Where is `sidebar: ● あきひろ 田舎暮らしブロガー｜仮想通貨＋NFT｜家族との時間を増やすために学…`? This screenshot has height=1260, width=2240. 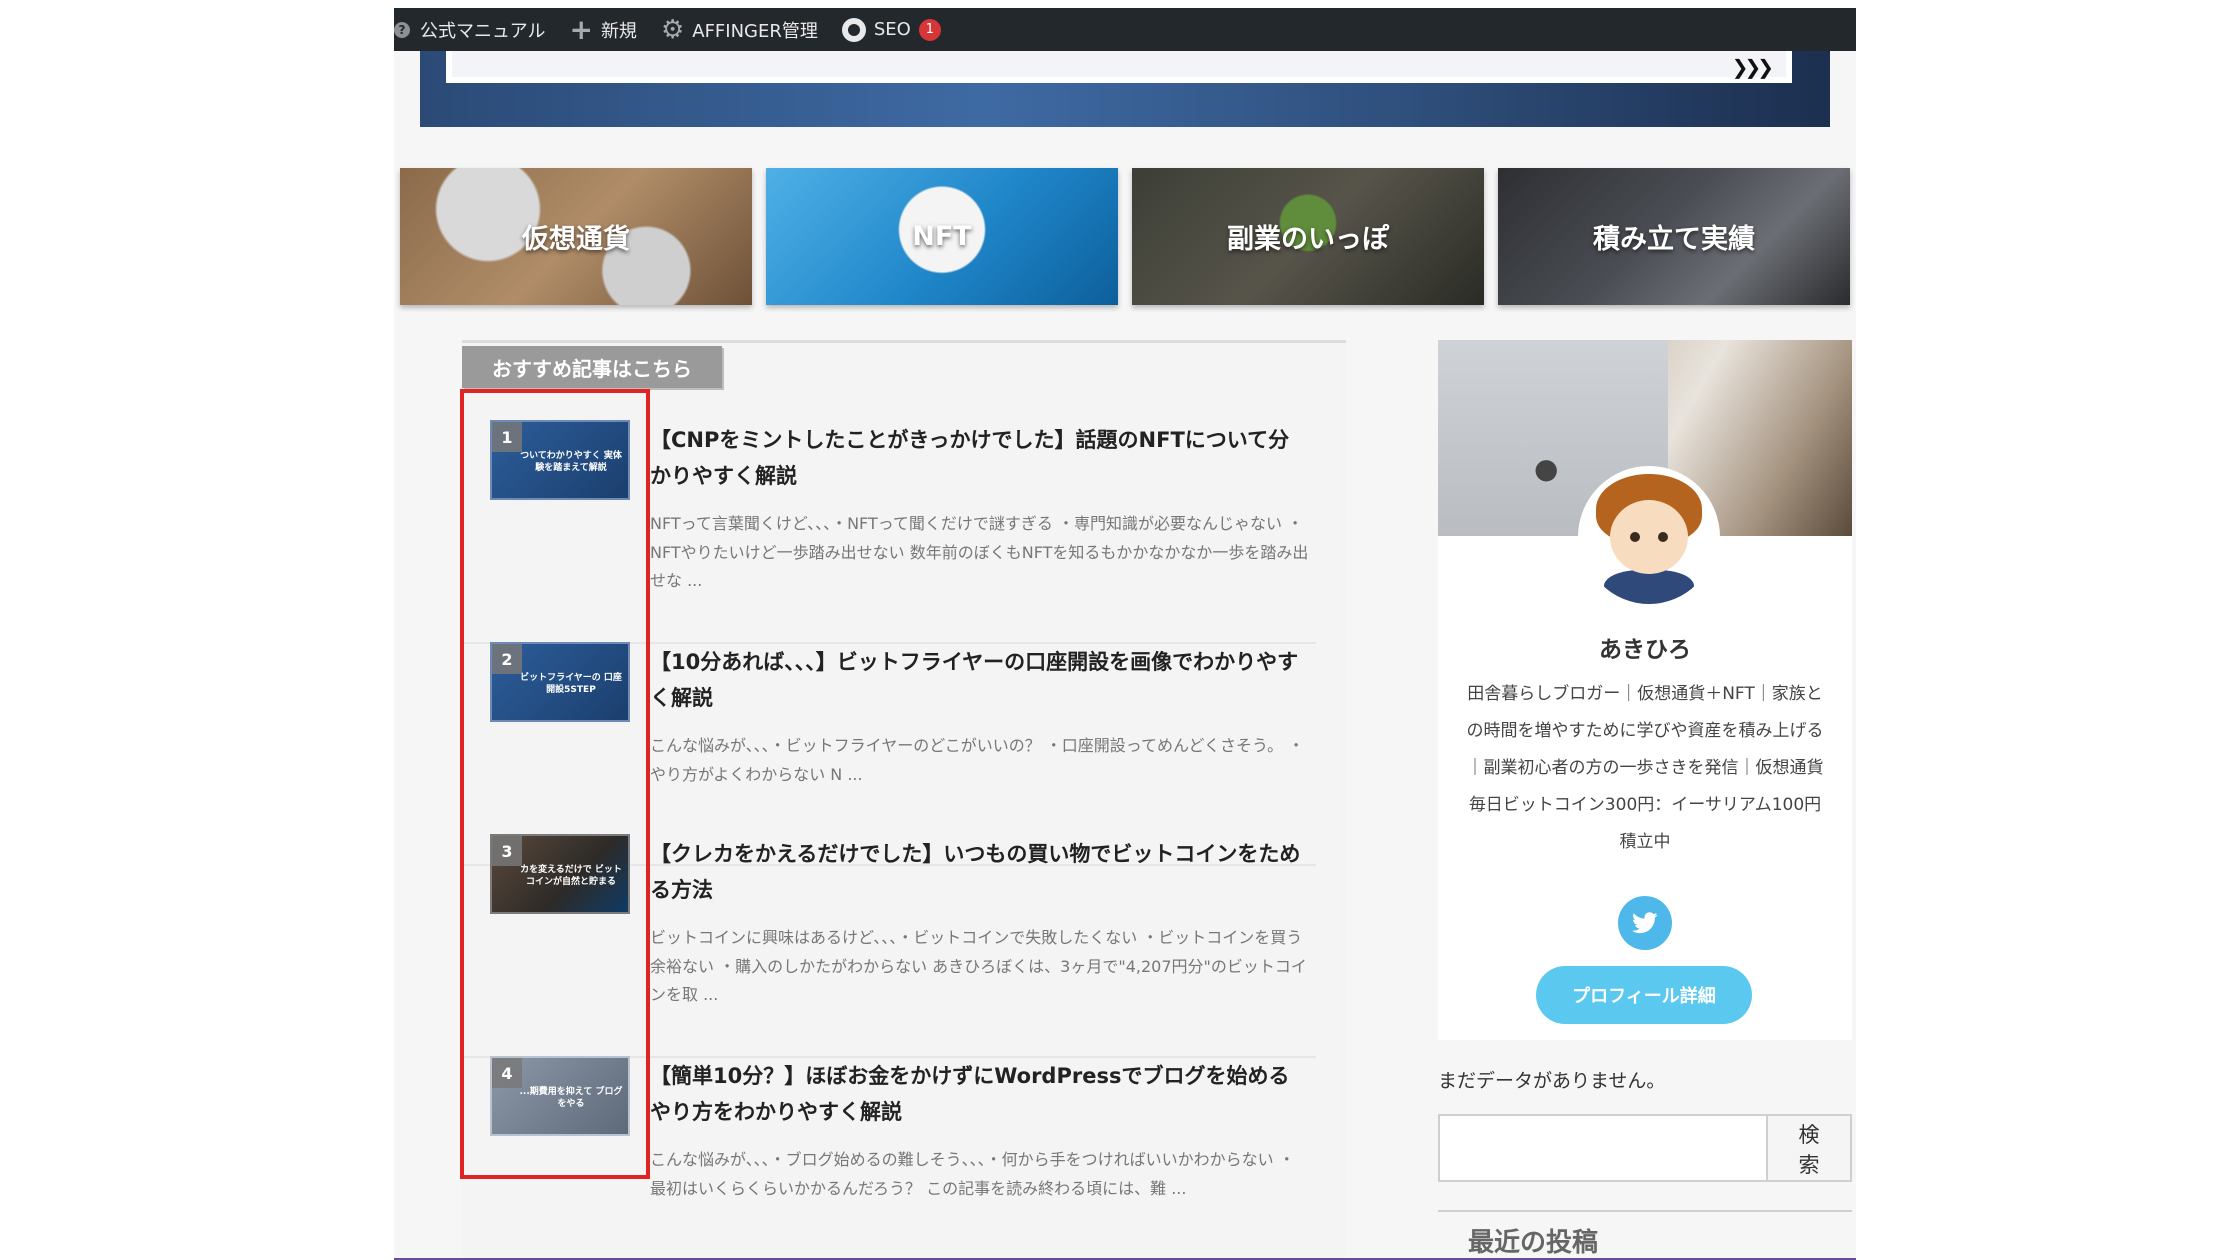
sidebar: ● あきひろ 田舎暮らしブロガー｜仮想通貨＋NFT｜家族との時間を増やすために学… is located at coordinates (1645, 800).